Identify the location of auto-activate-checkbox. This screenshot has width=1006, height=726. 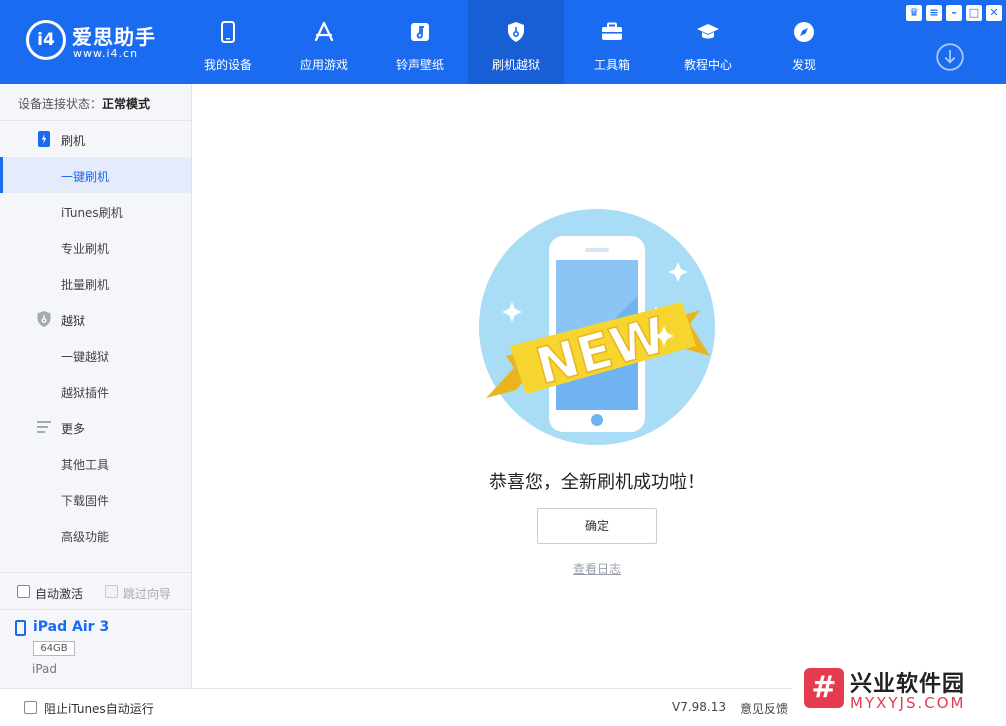
(23, 591).